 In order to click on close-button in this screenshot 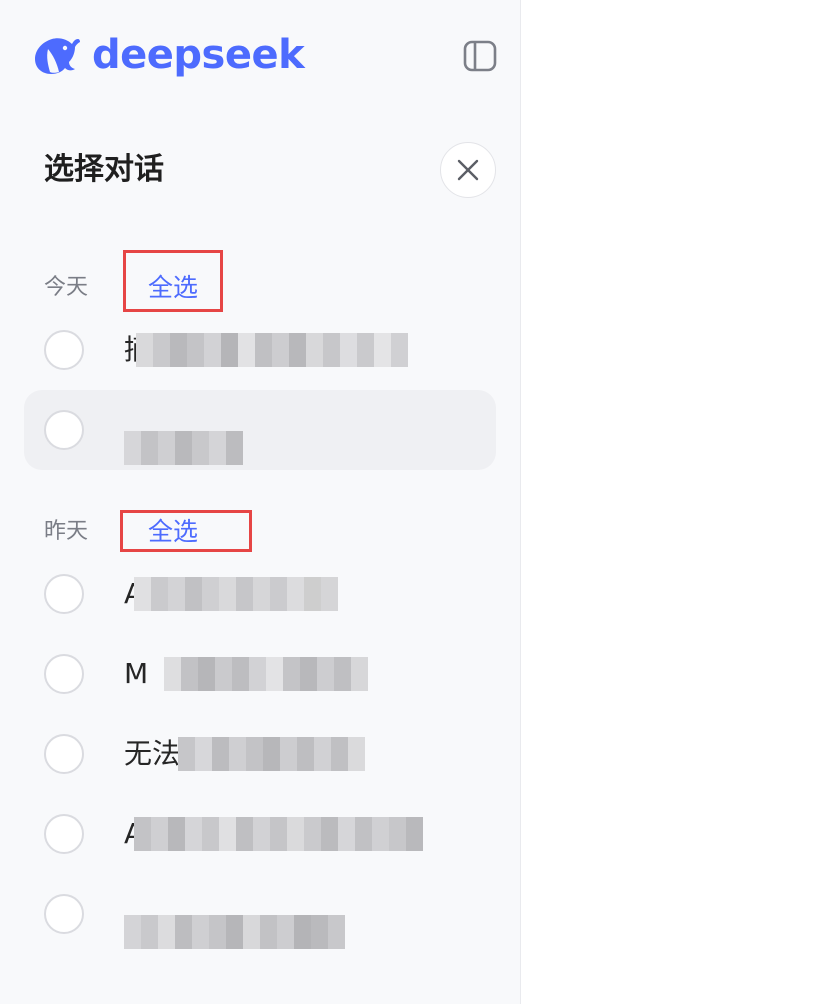, I will do `click(468, 170)`.